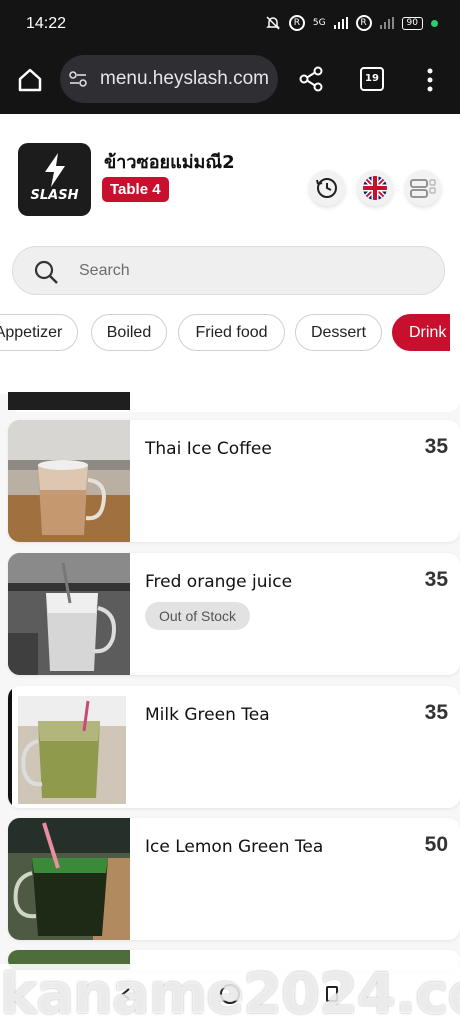 This screenshot has height=1024, width=460. What do you see at coordinates (169, 162) in the screenshot?
I see `restaurant-name: ข้าวซอยแม่มณี2` at bounding box center [169, 162].